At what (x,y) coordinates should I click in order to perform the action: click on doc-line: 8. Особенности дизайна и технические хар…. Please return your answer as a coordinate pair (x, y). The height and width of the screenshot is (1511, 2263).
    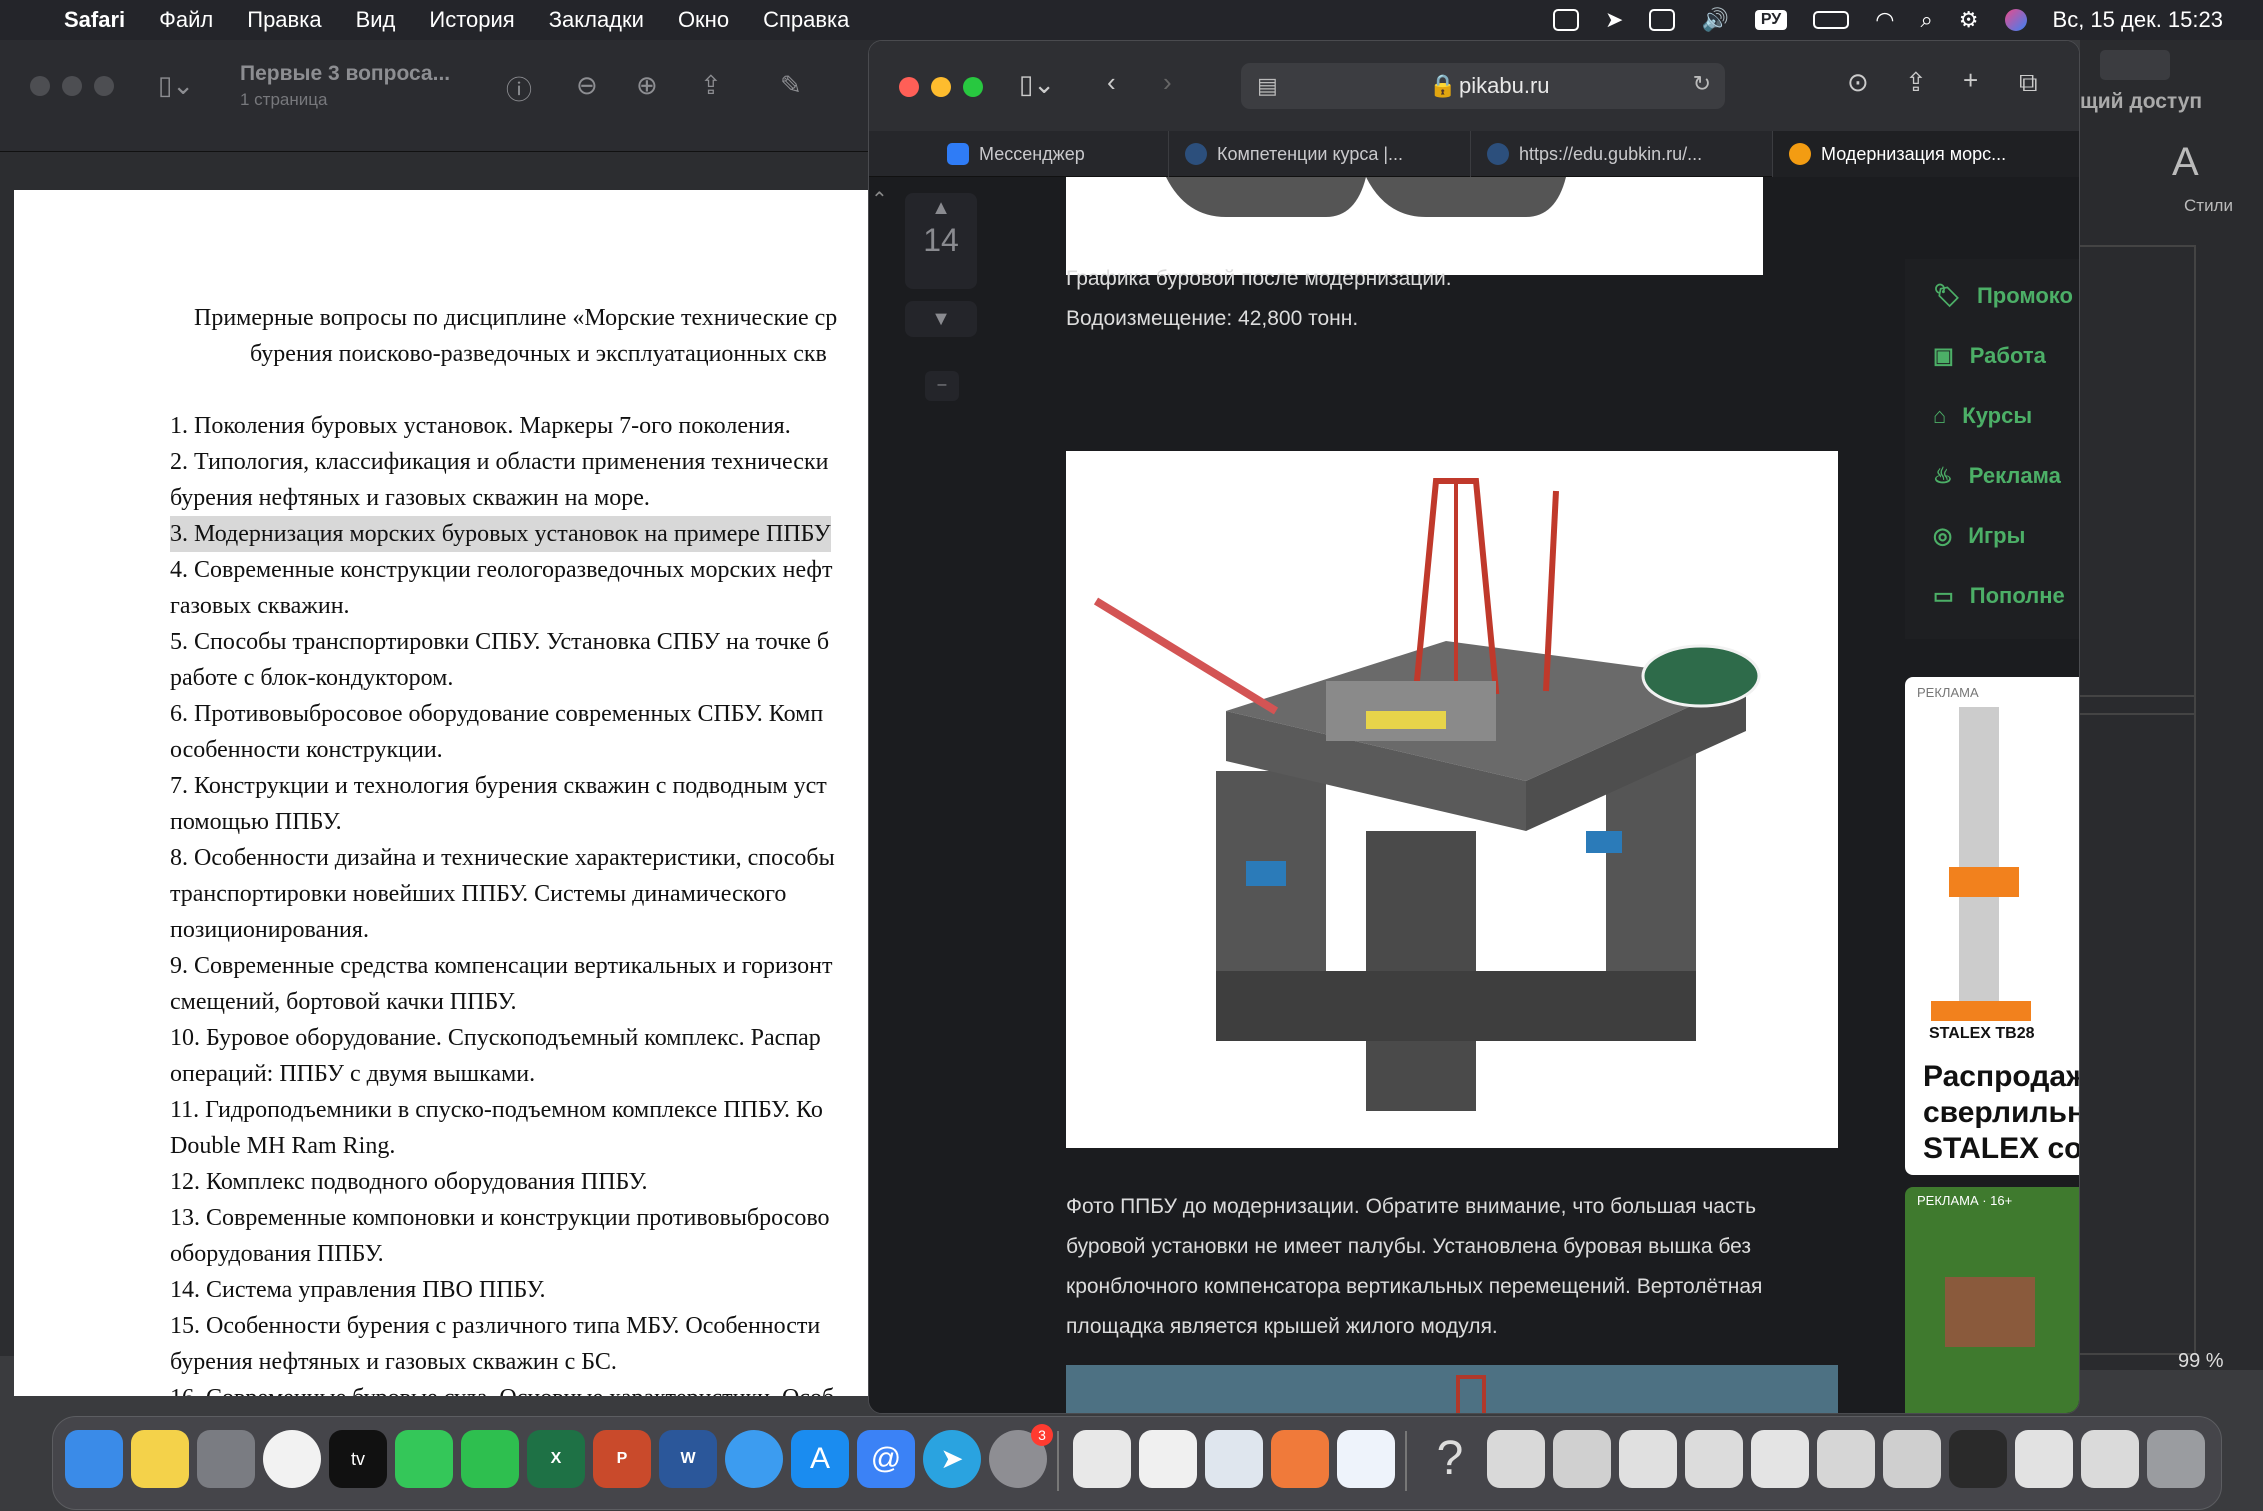
    Looking at the image, I should click on (502, 858).